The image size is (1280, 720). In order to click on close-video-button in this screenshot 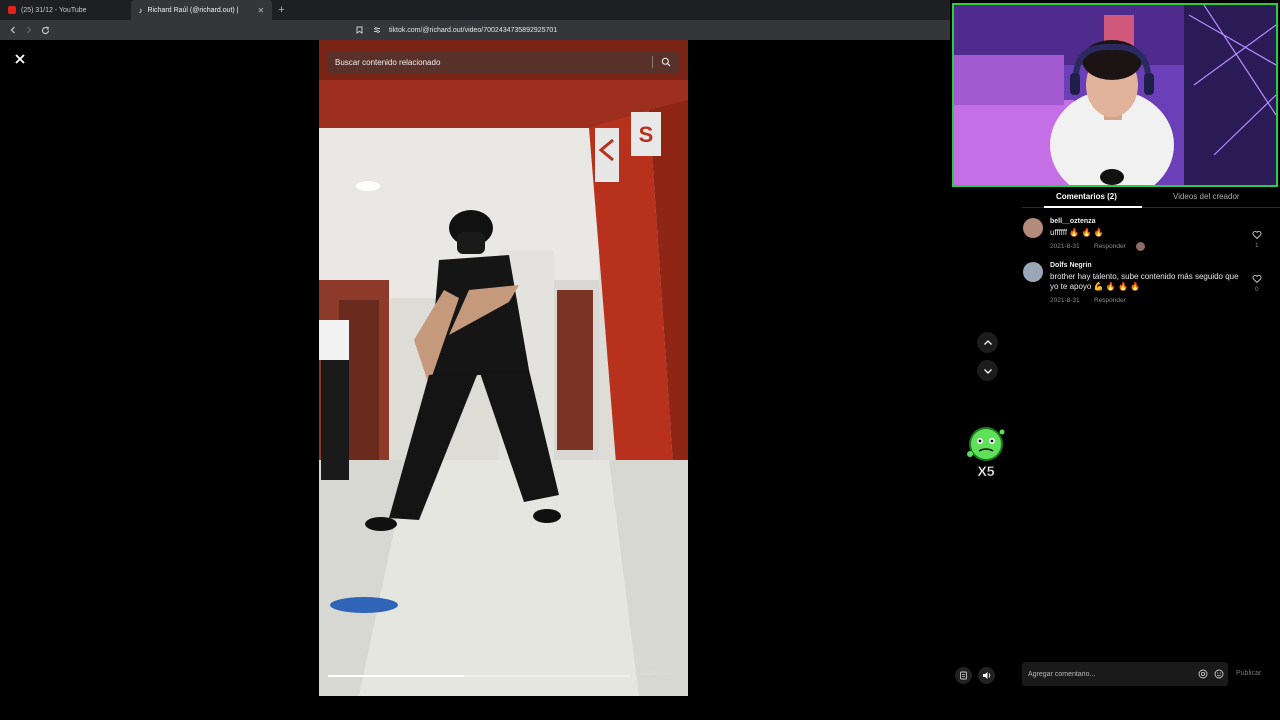, I will do `click(20, 61)`.